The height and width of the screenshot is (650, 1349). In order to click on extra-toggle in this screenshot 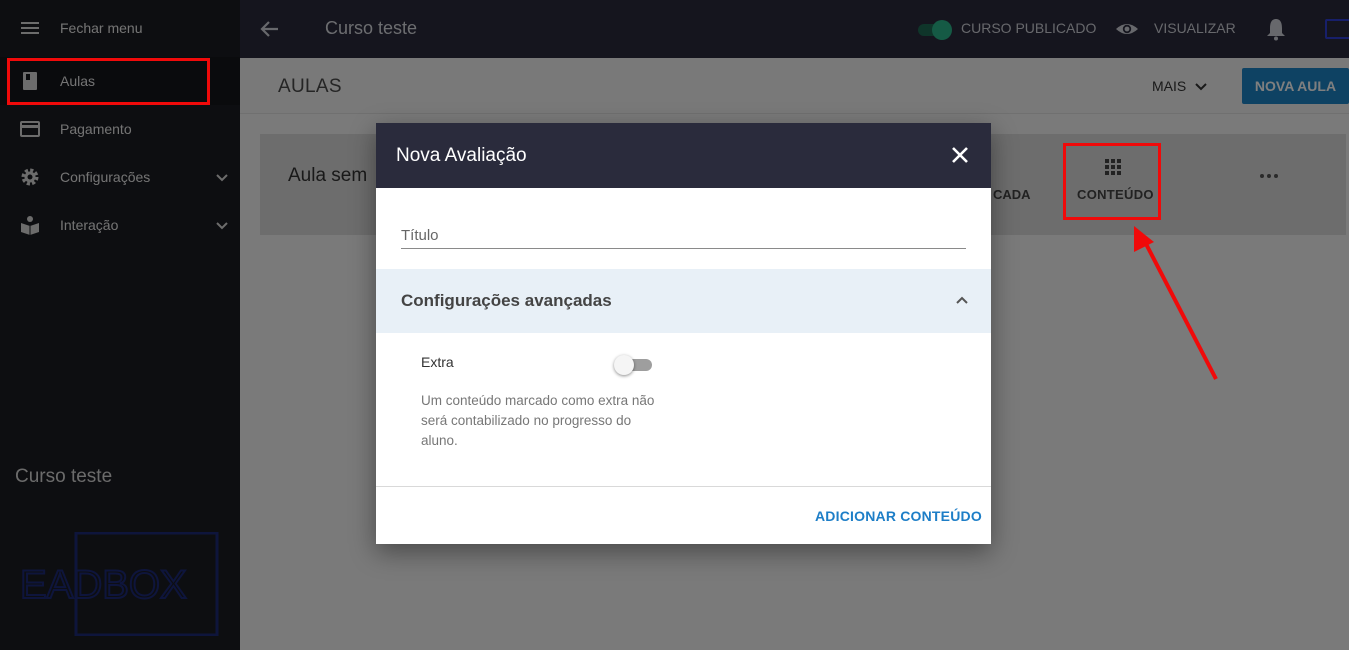, I will do `click(634, 365)`.